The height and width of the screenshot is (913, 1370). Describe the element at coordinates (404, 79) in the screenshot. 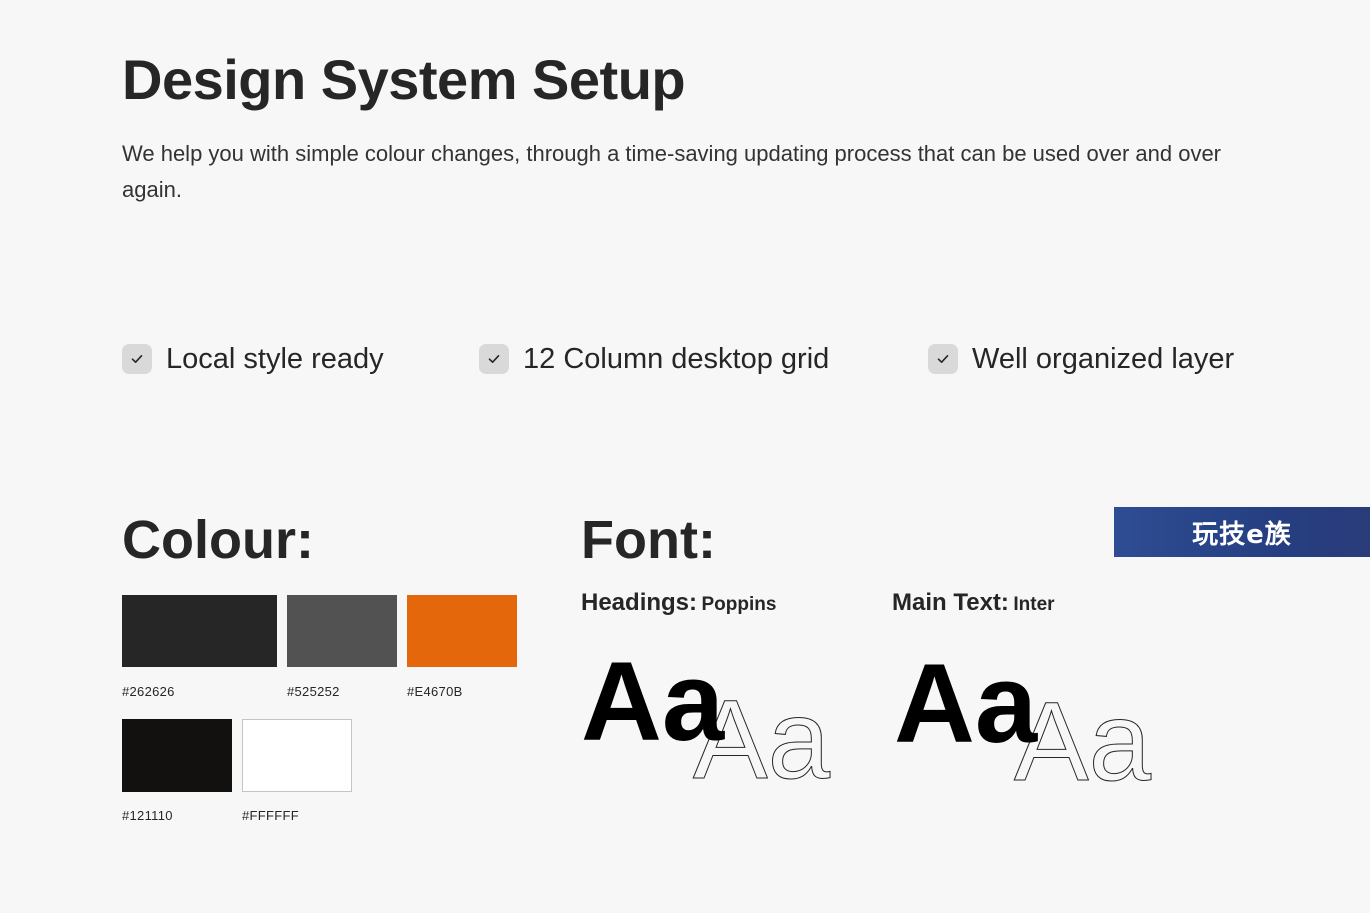

I see `page-title: Design System Setup` at that location.